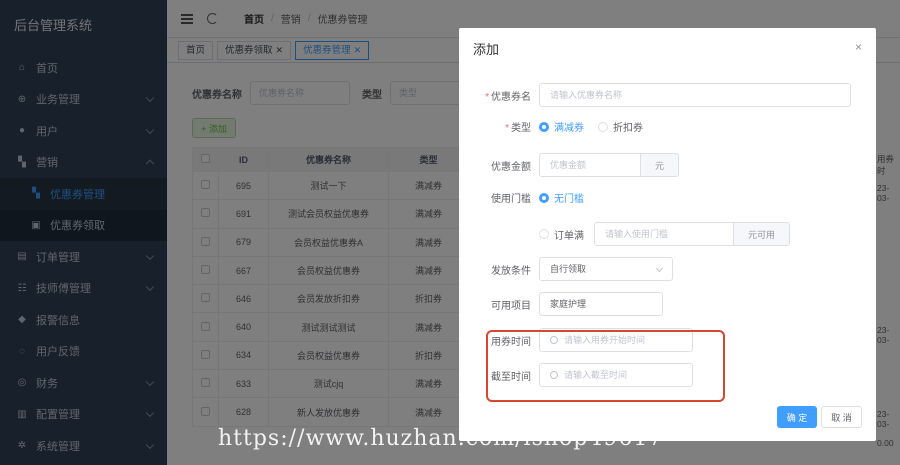  I want to click on threshold-input: 请输入使用门槛, so click(664, 234).